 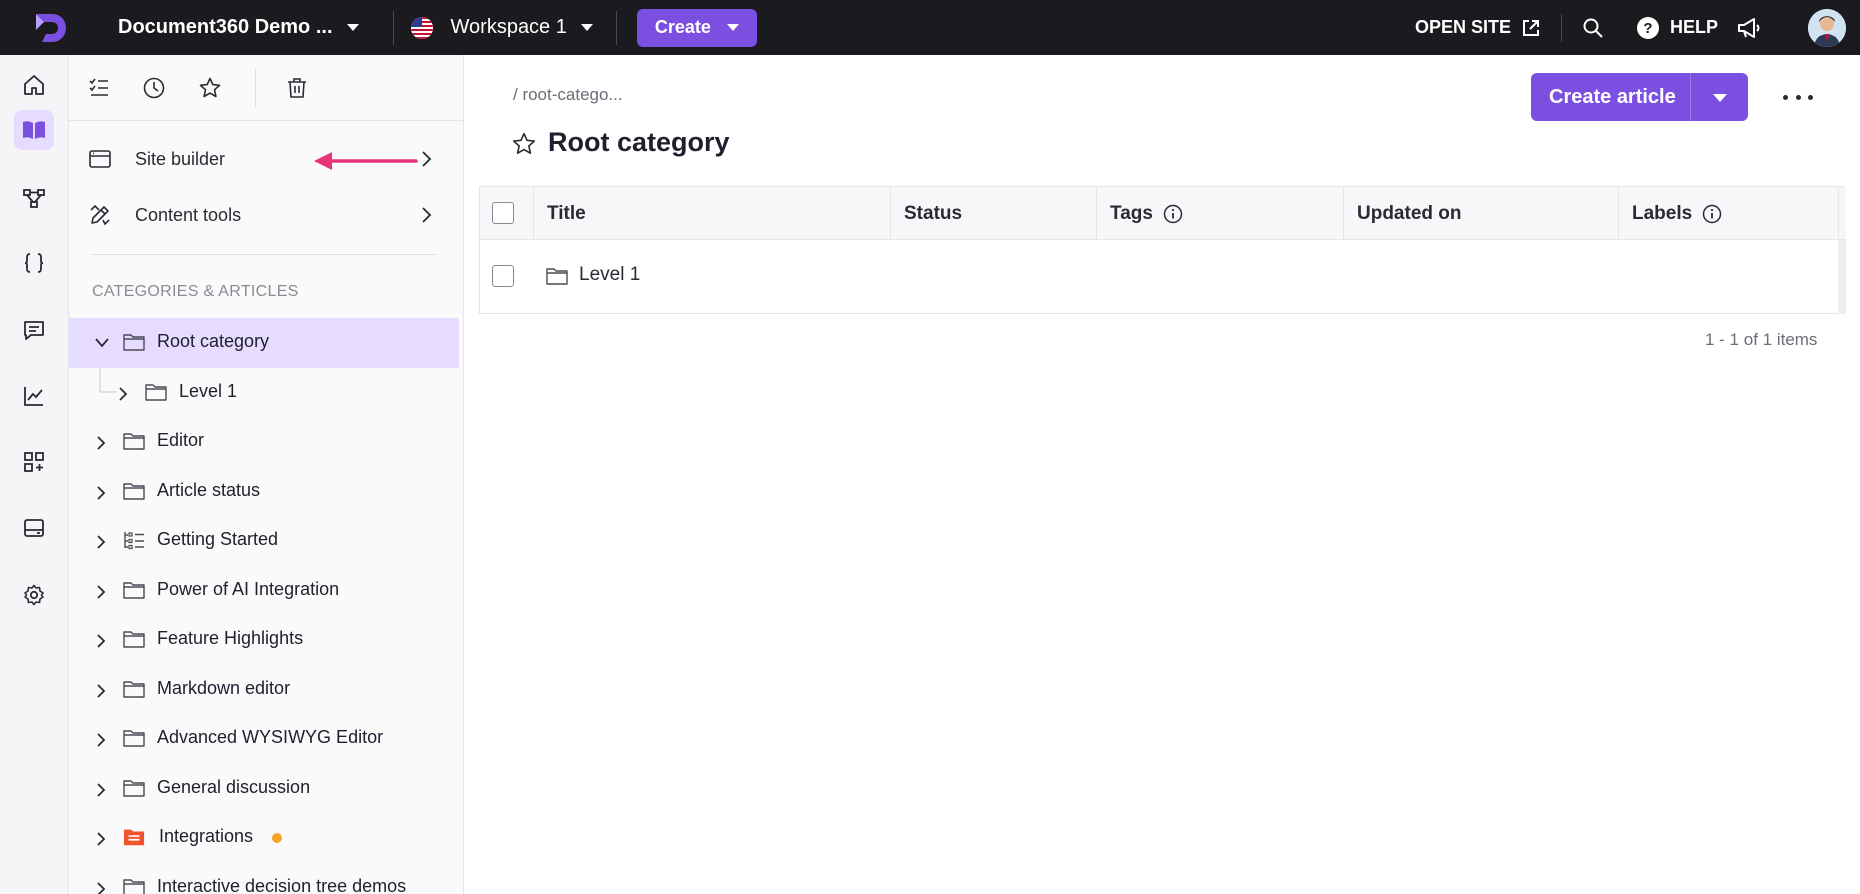 I want to click on rail-workflow, so click(x=34, y=198).